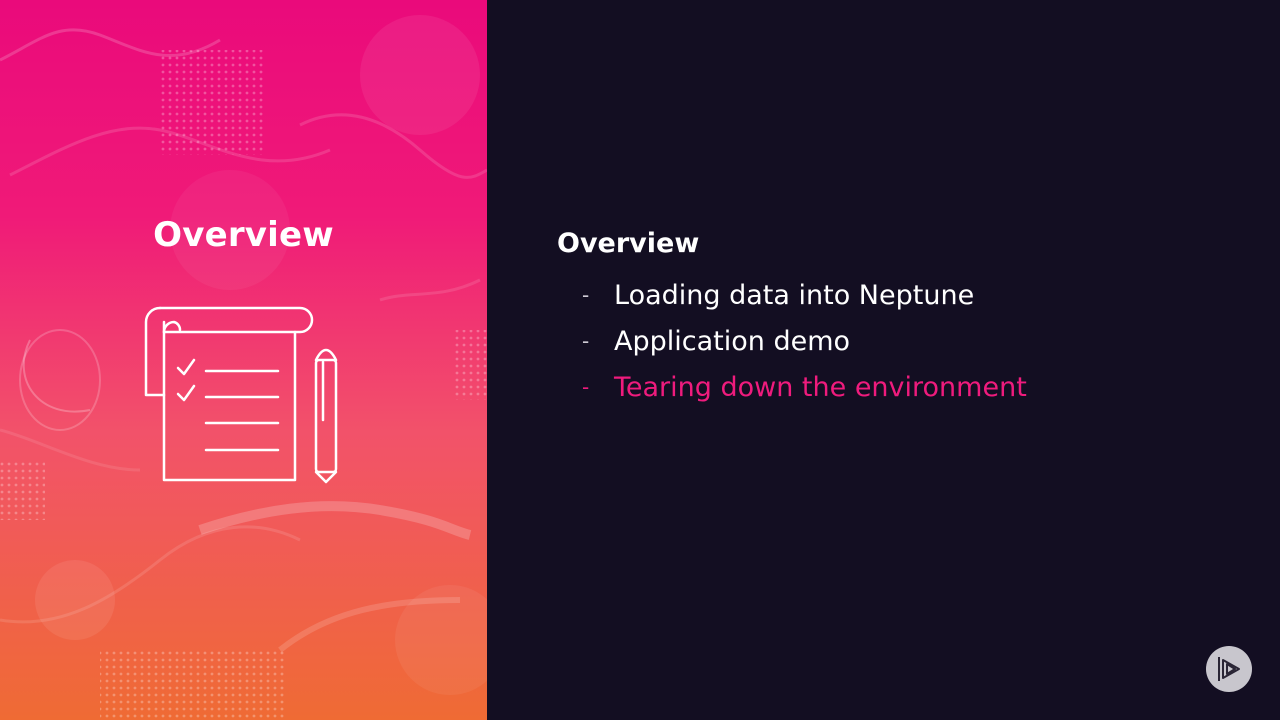 The height and width of the screenshot is (720, 1280). Describe the element at coordinates (794, 295) in the screenshot. I see `outline-item-label: Loading data into Neptune` at that location.